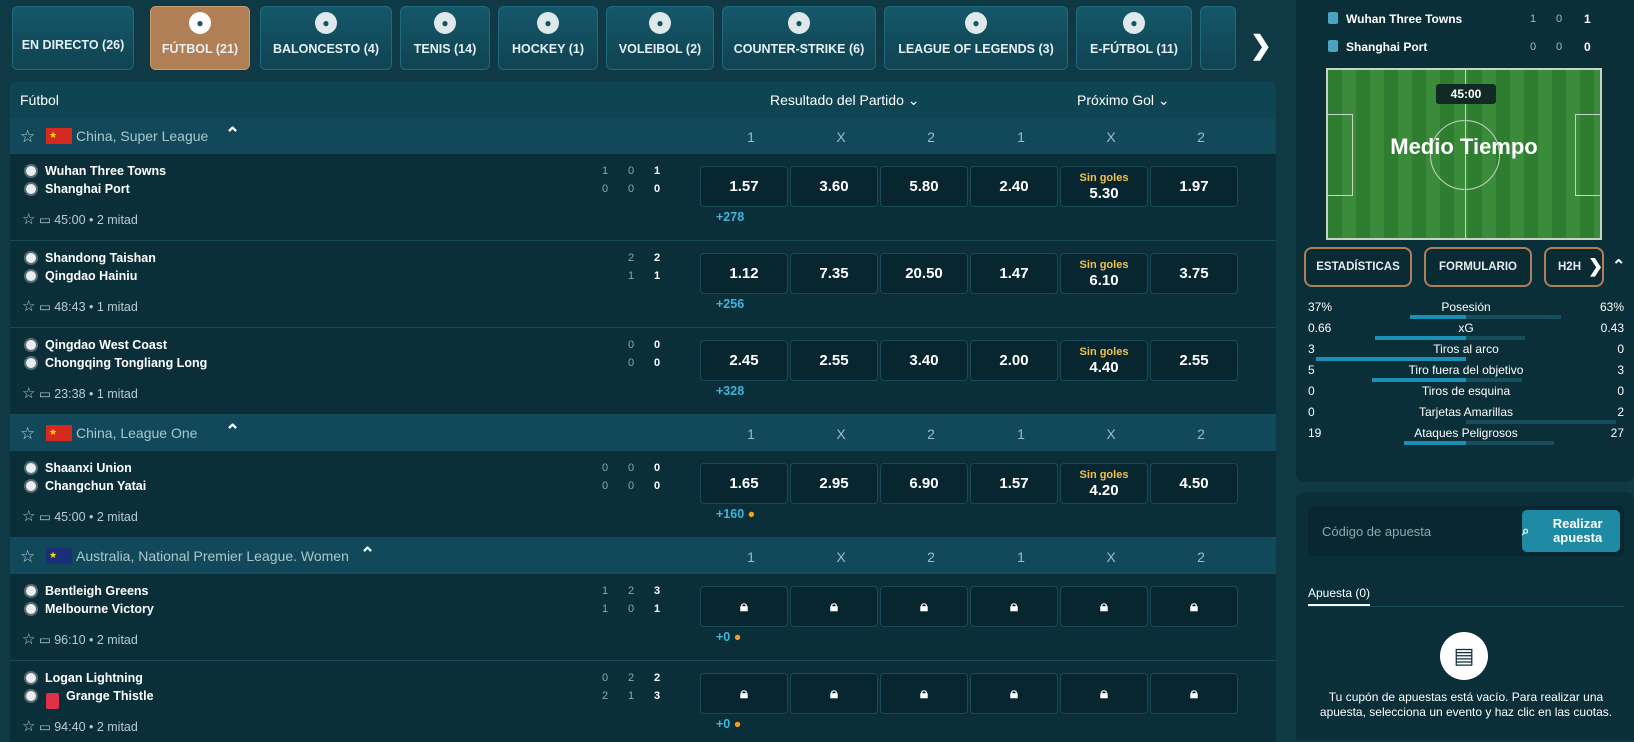  Describe the element at coordinates (1466, 391) in the screenshot. I see `stat-name: Tiros de esquina` at that location.